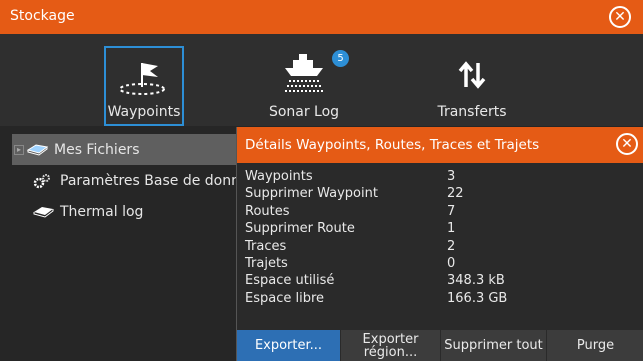  What do you see at coordinates (304, 112) in the screenshot?
I see `tool-sonar-log-label: Sonar Log` at bounding box center [304, 112].